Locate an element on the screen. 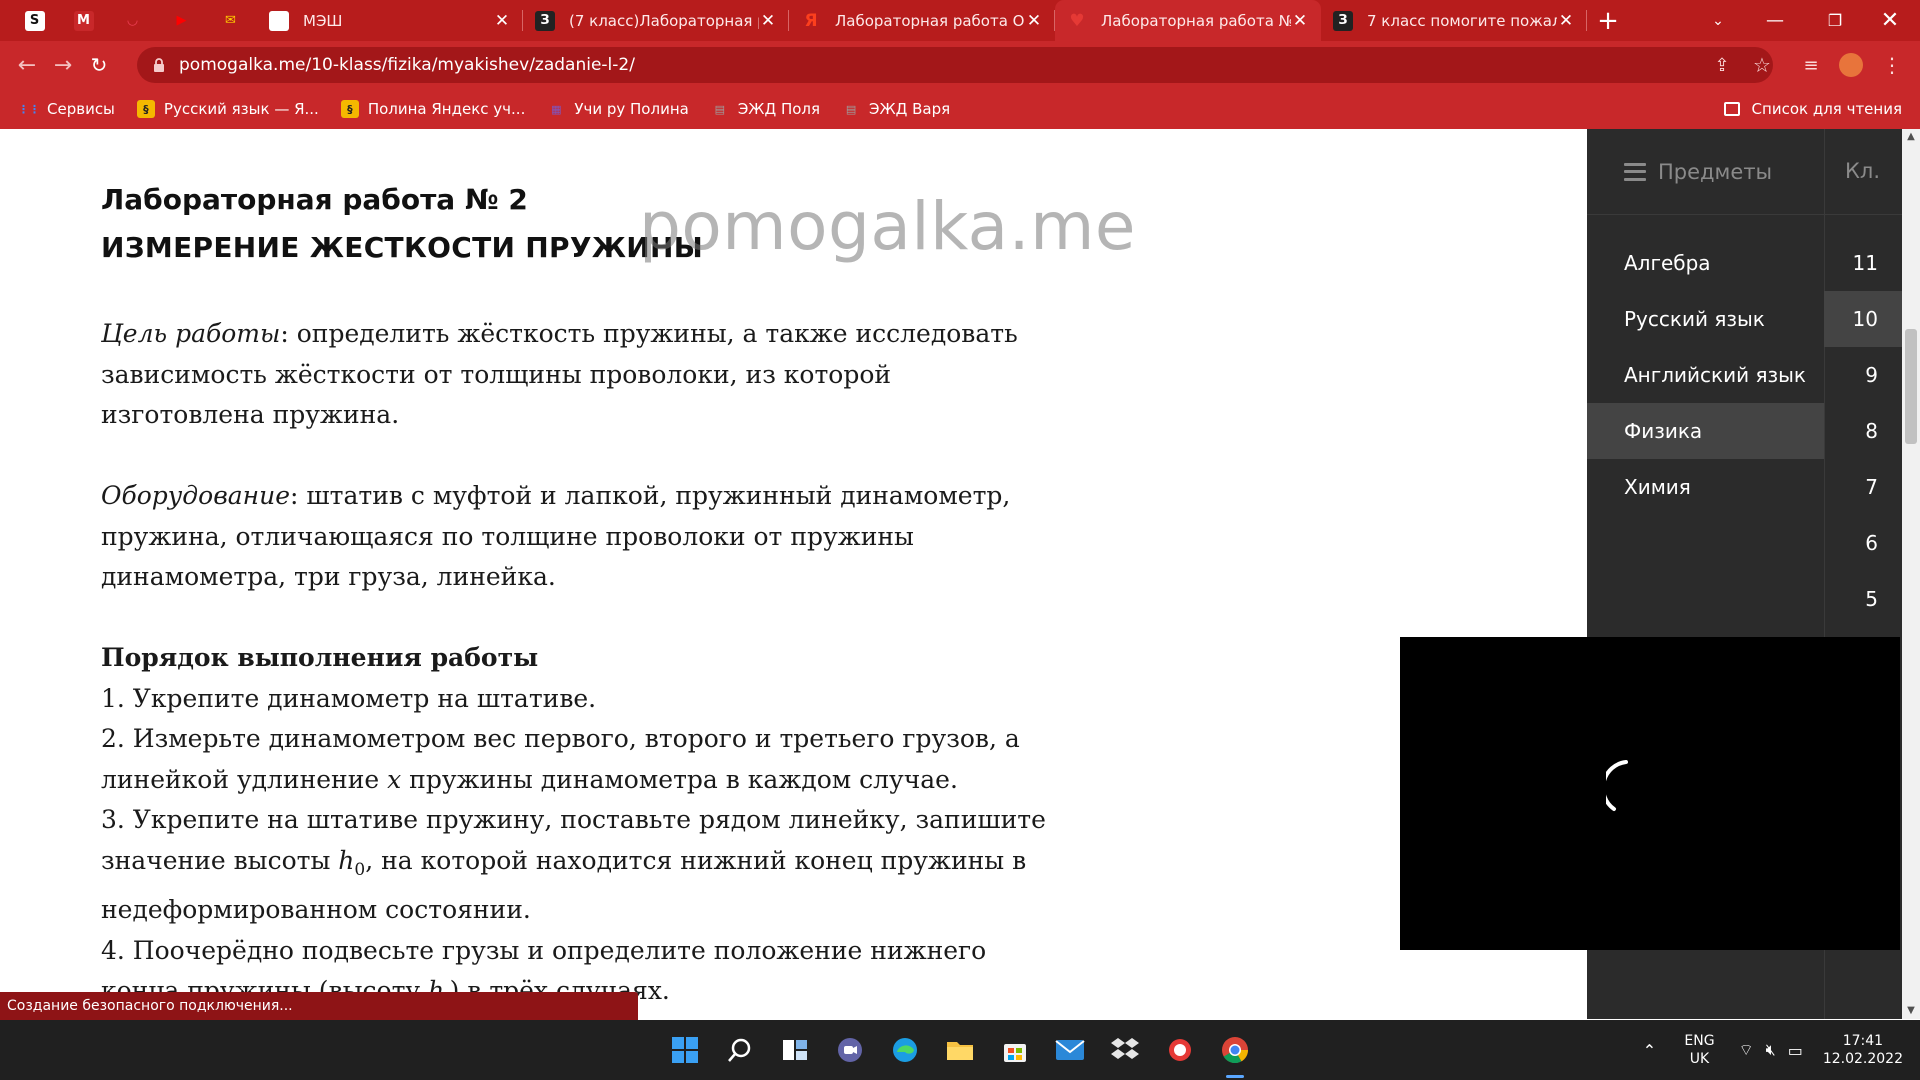 The height and width of the screenshot is (1080, 1920). class-item: 7 is located at coordinates (1863, 487).